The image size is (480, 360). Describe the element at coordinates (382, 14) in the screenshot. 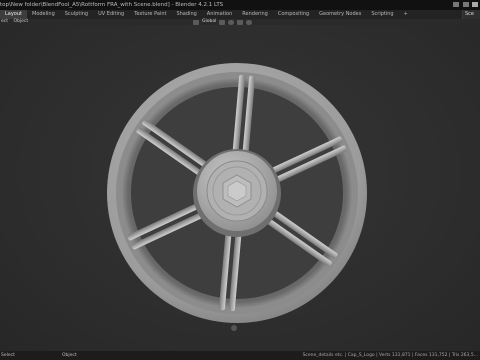

I see `tab-scripting: Scripting` at that location.